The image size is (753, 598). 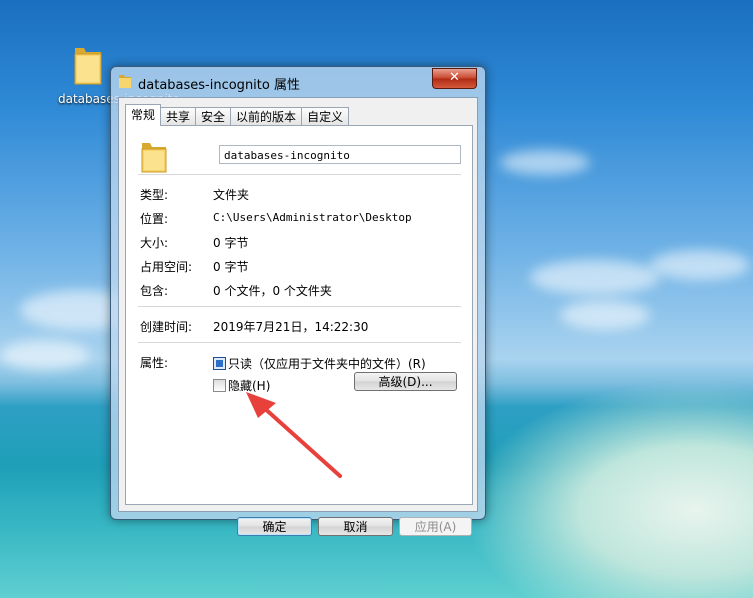 What do you see at coordinates (166, 267) in the screenshot?
I see `size-on-disk-label: 占用空间:` at bounding box center [166, 267].